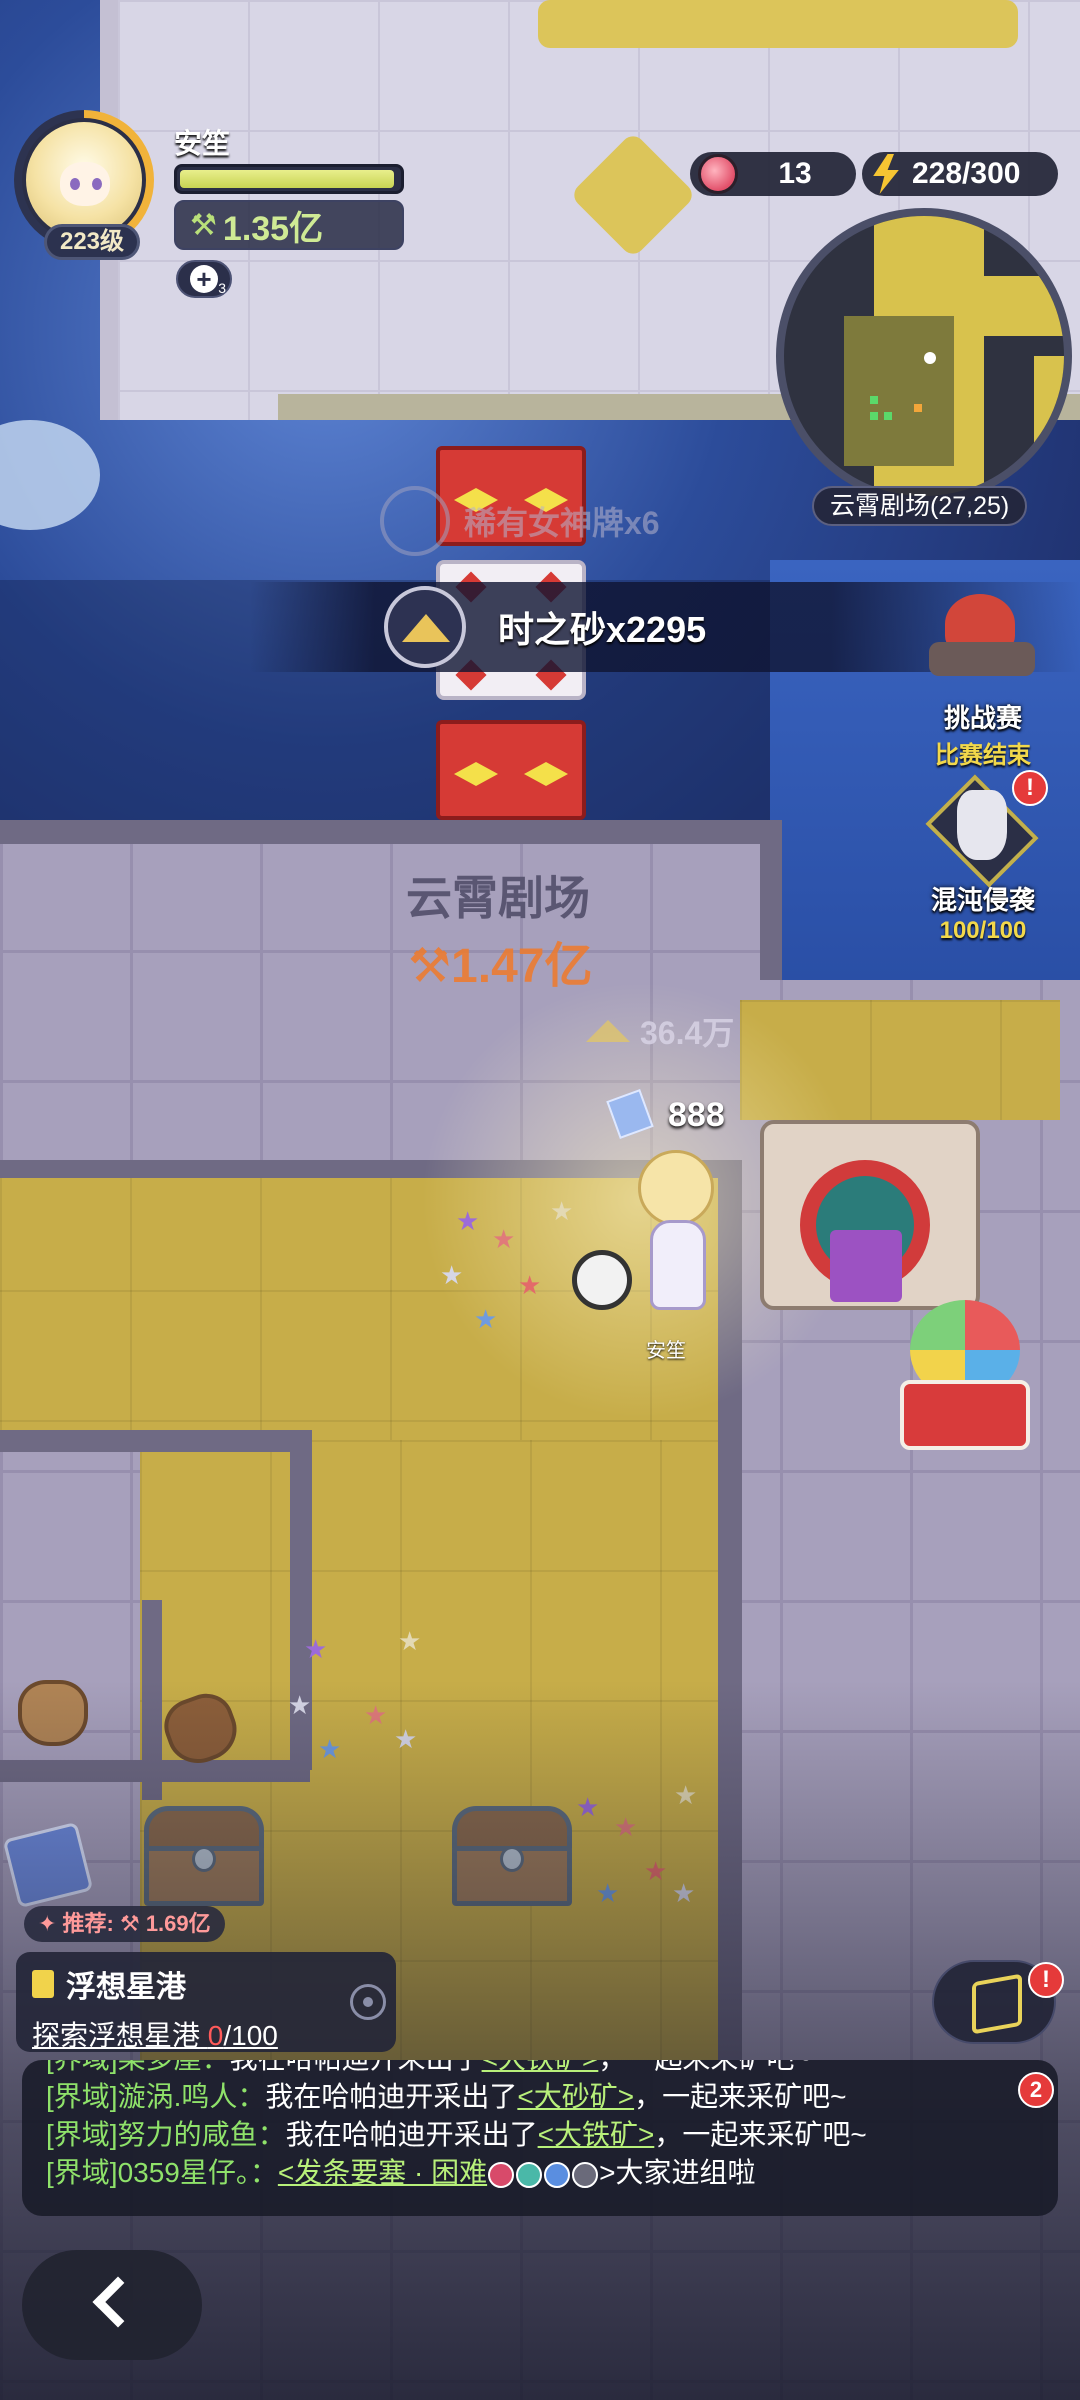 This screenshot has height=2400, width=1080. I want to click on back-button, so click(112, 2305).